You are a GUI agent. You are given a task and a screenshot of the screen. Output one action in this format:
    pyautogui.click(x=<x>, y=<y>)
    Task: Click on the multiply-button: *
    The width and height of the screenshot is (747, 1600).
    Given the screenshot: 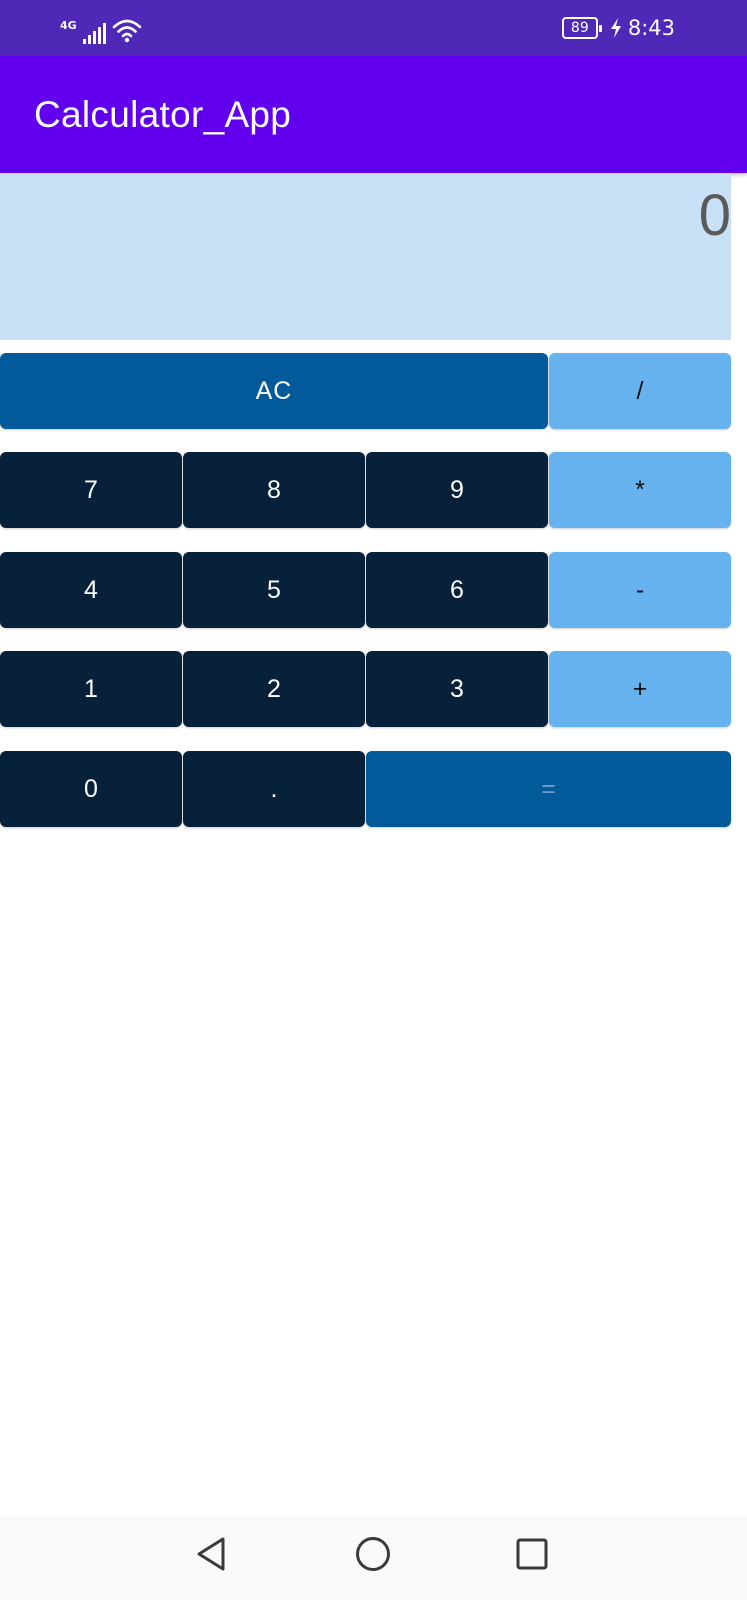 What is the action you would take?
    pyautogui.click(x=640, y=490)
    